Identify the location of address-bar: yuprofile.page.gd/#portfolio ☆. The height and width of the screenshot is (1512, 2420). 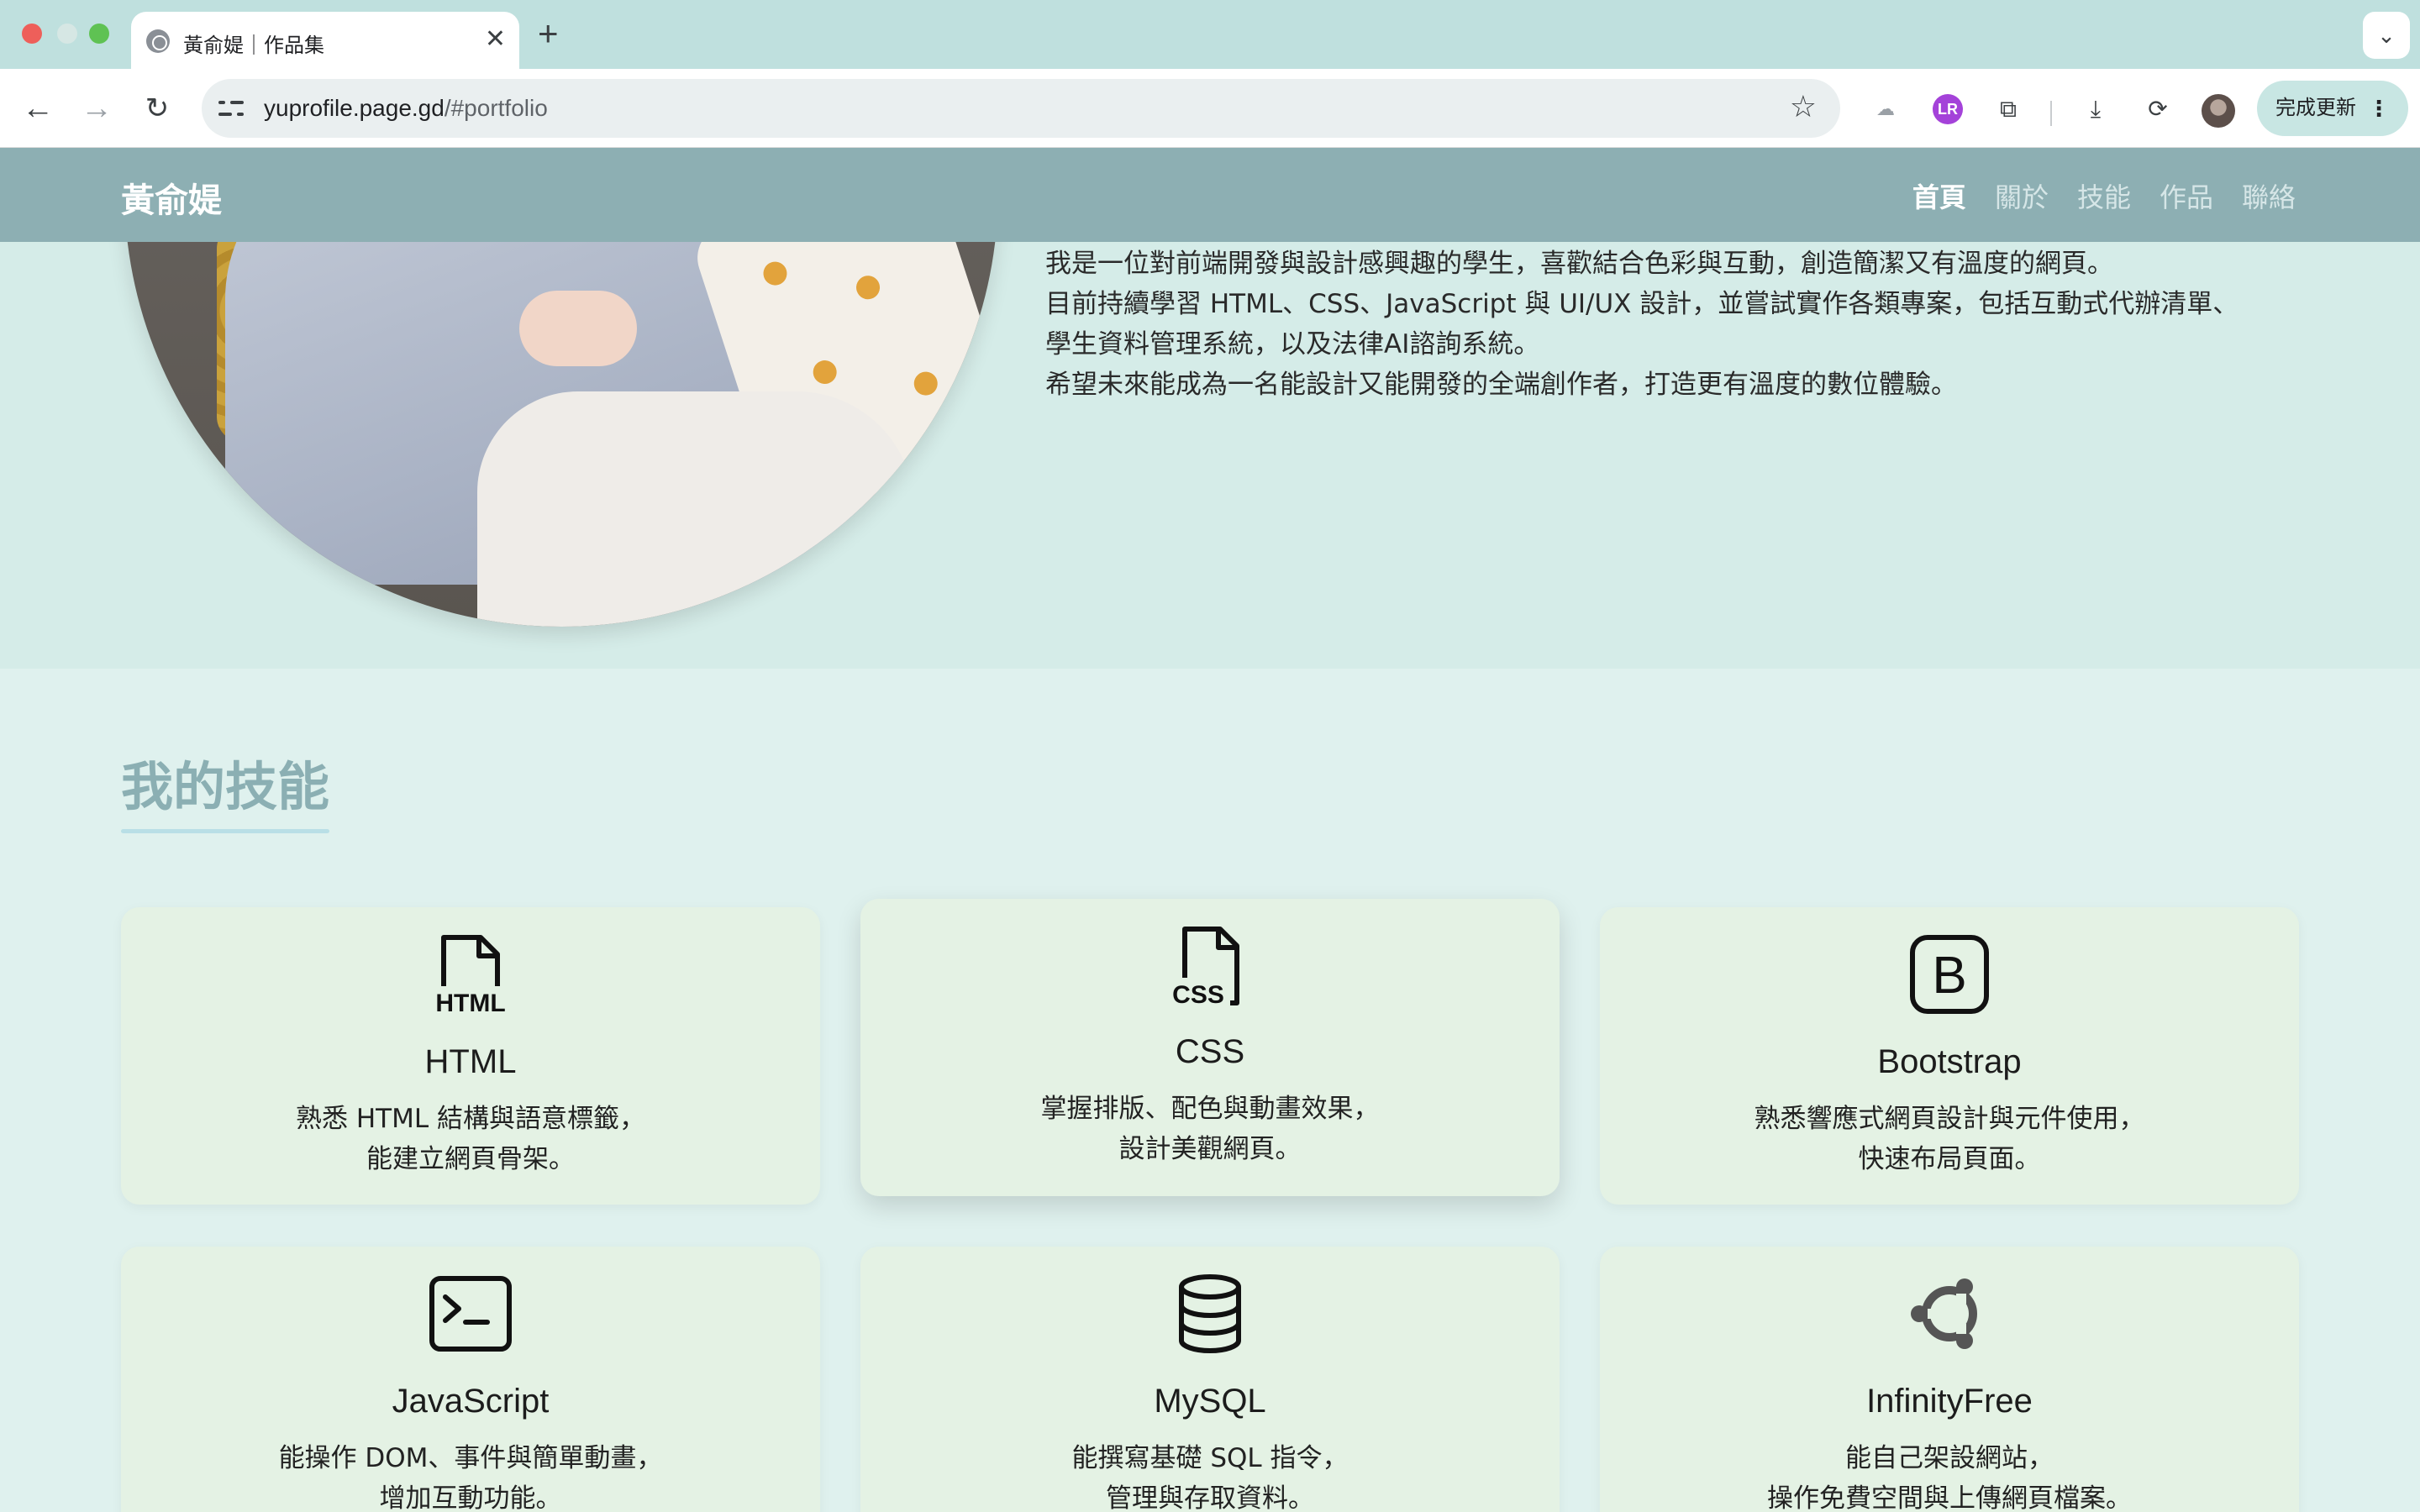
(1021, 108).